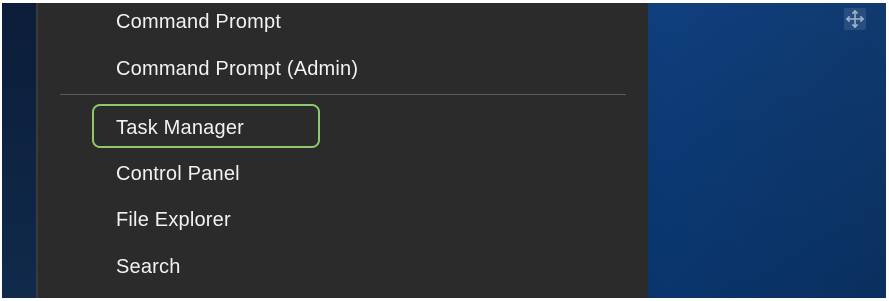  I want to click on menu-item-search: Search, so click(148, 267).